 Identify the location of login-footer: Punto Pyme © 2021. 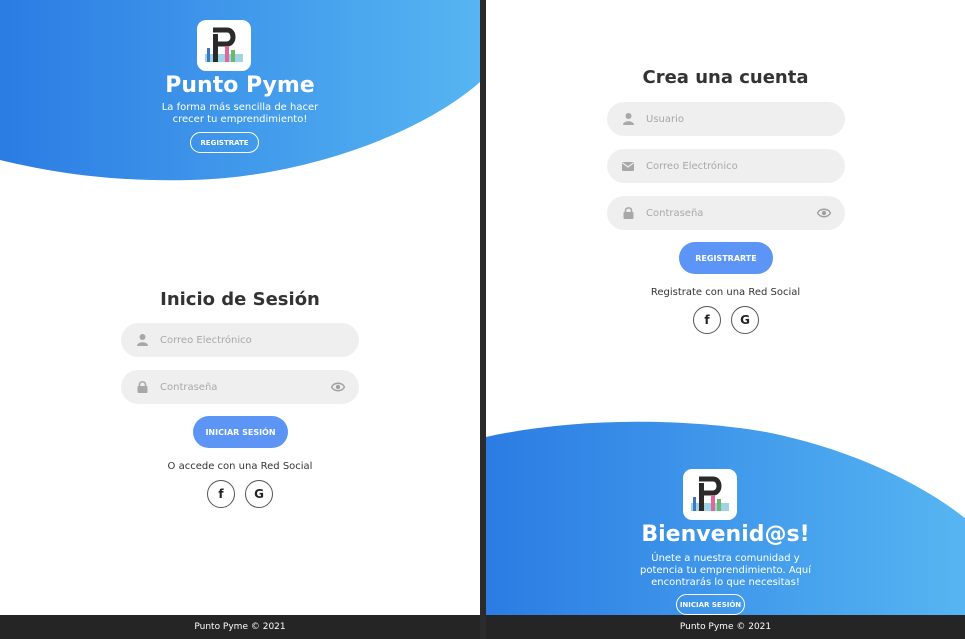
(240, 627).